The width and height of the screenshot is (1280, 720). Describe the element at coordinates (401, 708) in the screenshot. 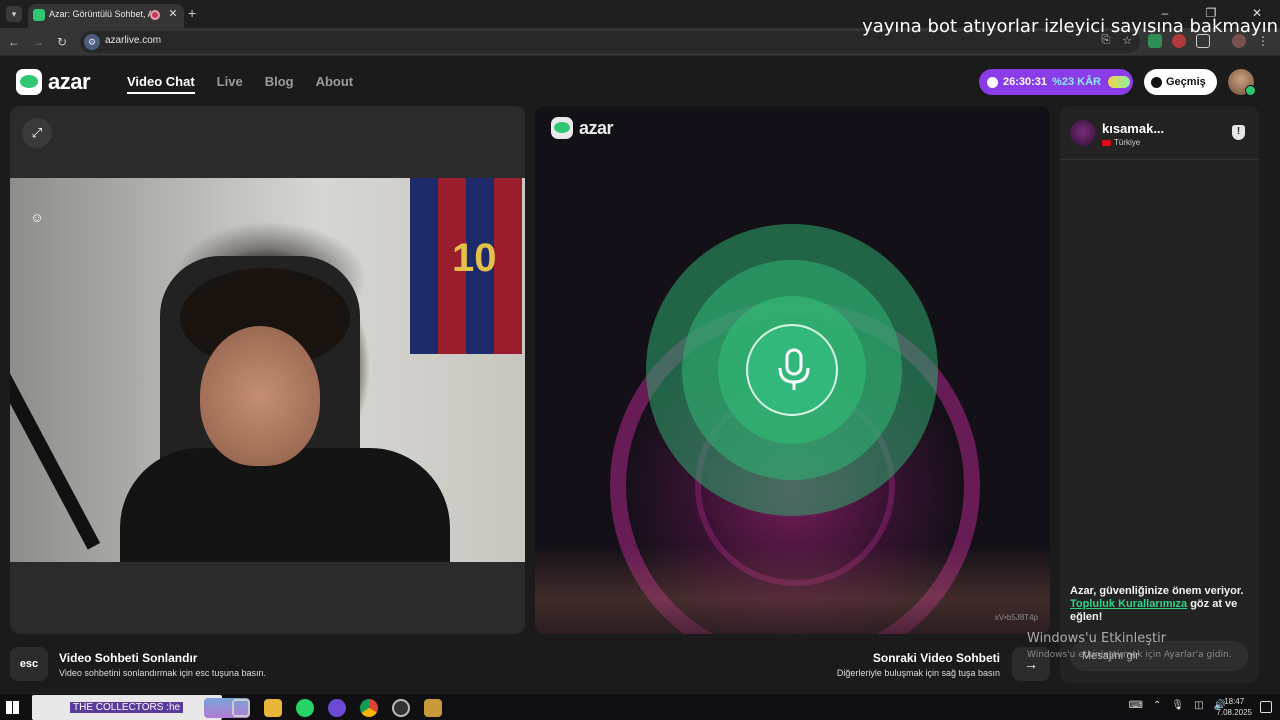

I see `obs-icon` at that location.